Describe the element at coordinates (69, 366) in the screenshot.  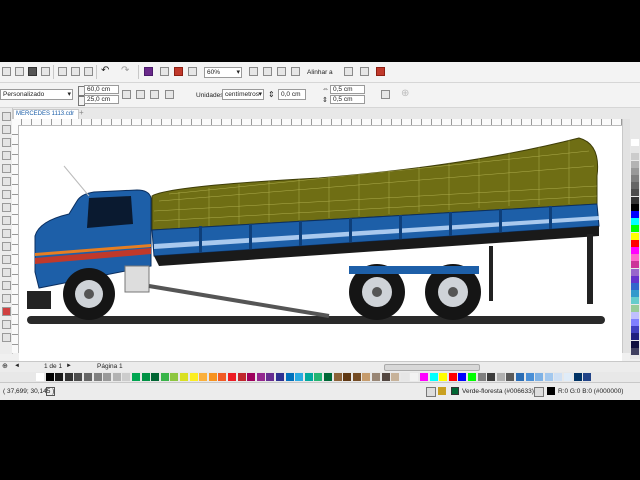
I see `next-page-icon: ►` at that location.